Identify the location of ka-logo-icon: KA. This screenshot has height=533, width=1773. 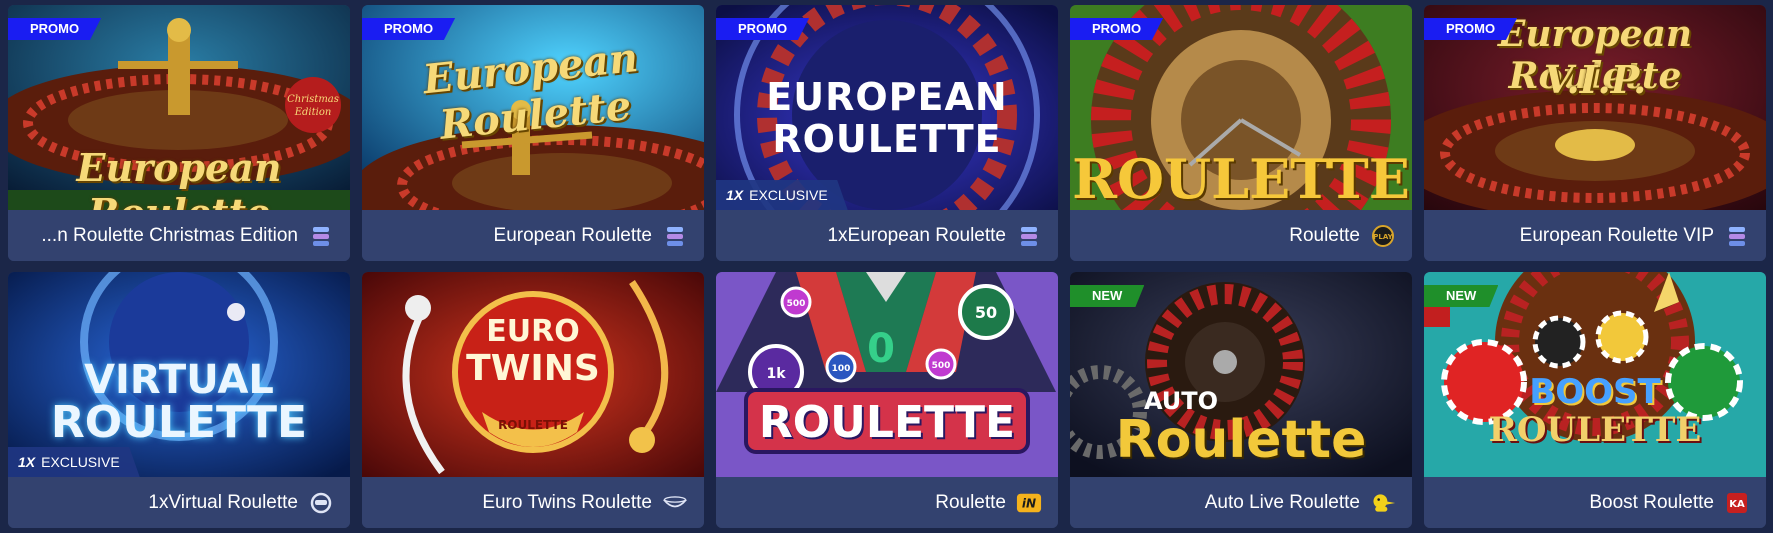
(1737, 503).